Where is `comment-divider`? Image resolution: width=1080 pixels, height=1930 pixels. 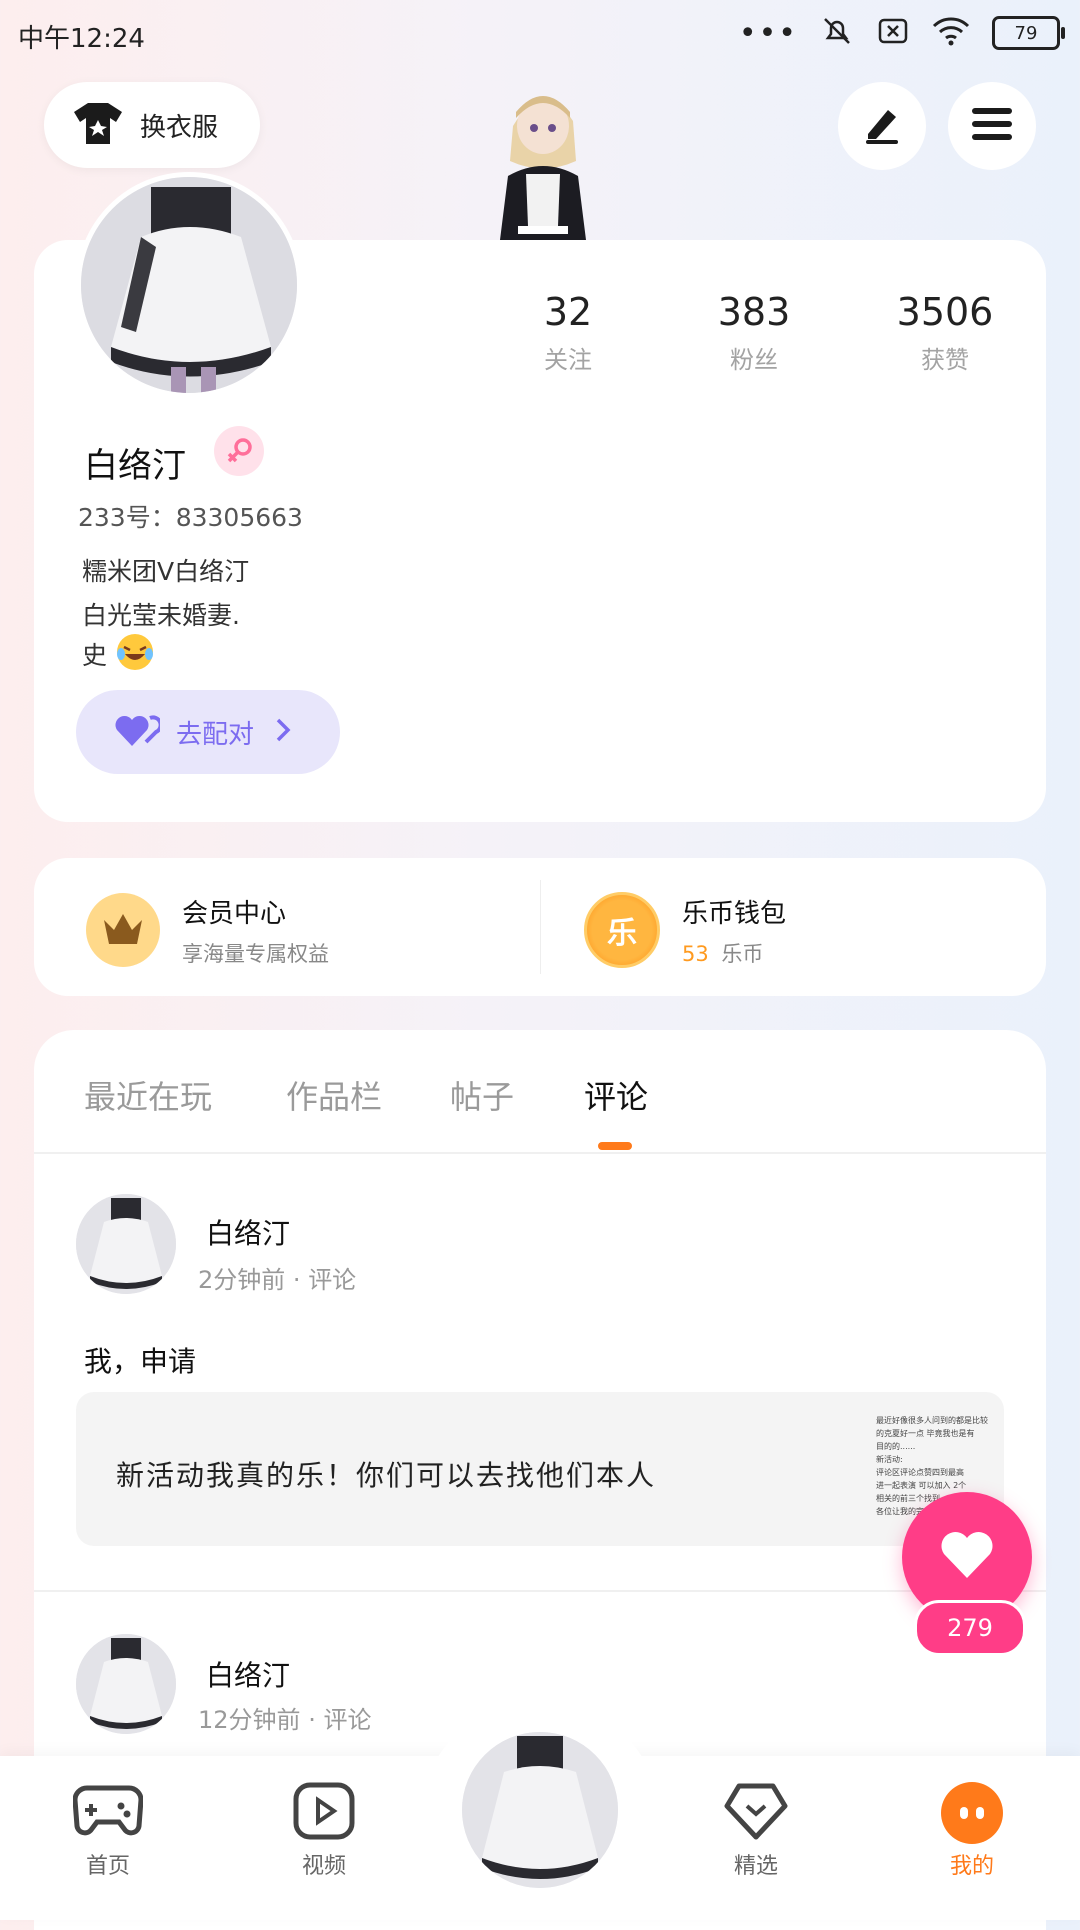 comment-divider is located at coordinates (540, 1591).